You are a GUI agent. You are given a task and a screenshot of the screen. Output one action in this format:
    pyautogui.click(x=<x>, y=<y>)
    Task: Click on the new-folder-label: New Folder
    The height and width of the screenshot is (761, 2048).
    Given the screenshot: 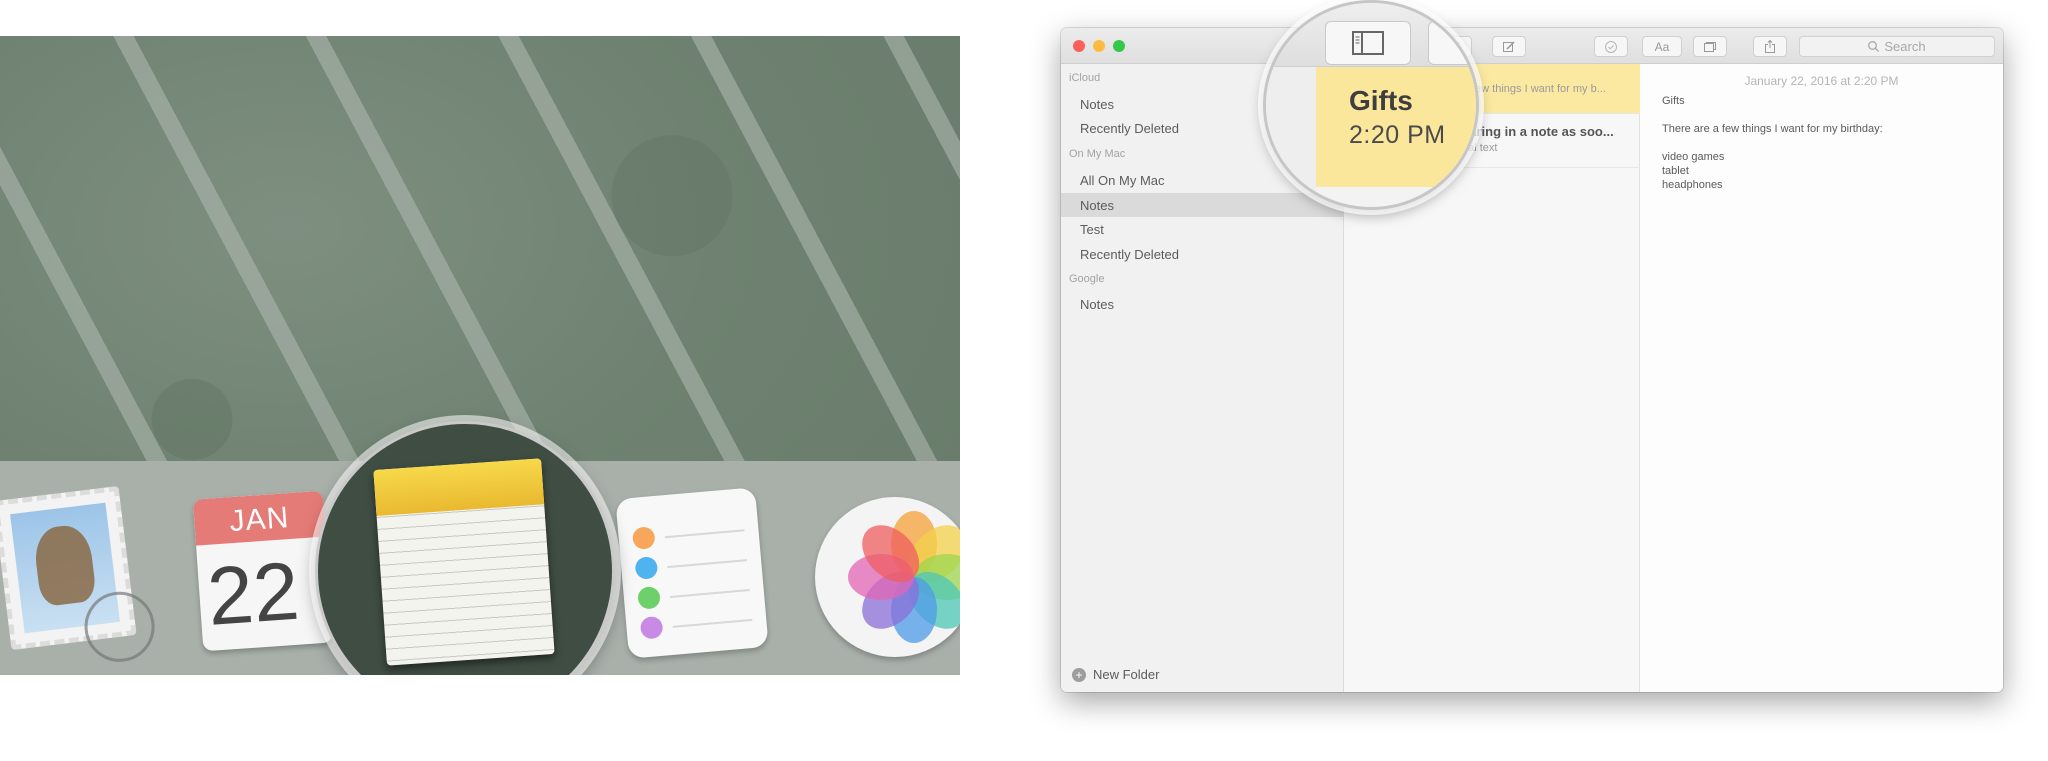 What is the action you would take?
    pyautogui.click(x=1126, y=674)
    